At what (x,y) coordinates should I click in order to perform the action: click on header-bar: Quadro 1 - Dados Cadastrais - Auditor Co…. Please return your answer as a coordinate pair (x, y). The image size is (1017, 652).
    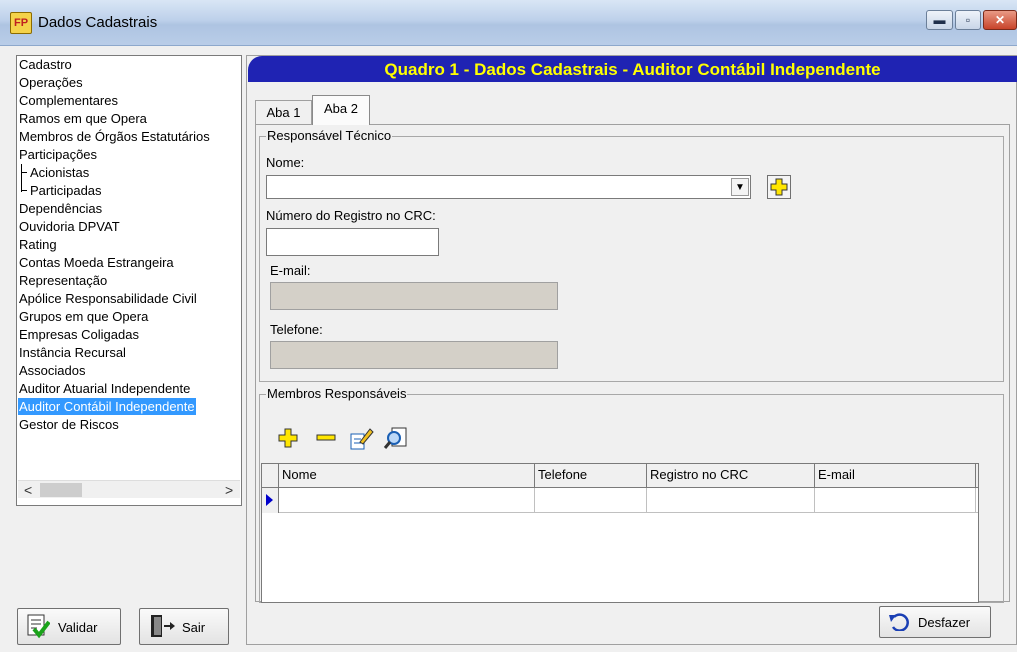
    Looking at the image, I should click on (632, 69).